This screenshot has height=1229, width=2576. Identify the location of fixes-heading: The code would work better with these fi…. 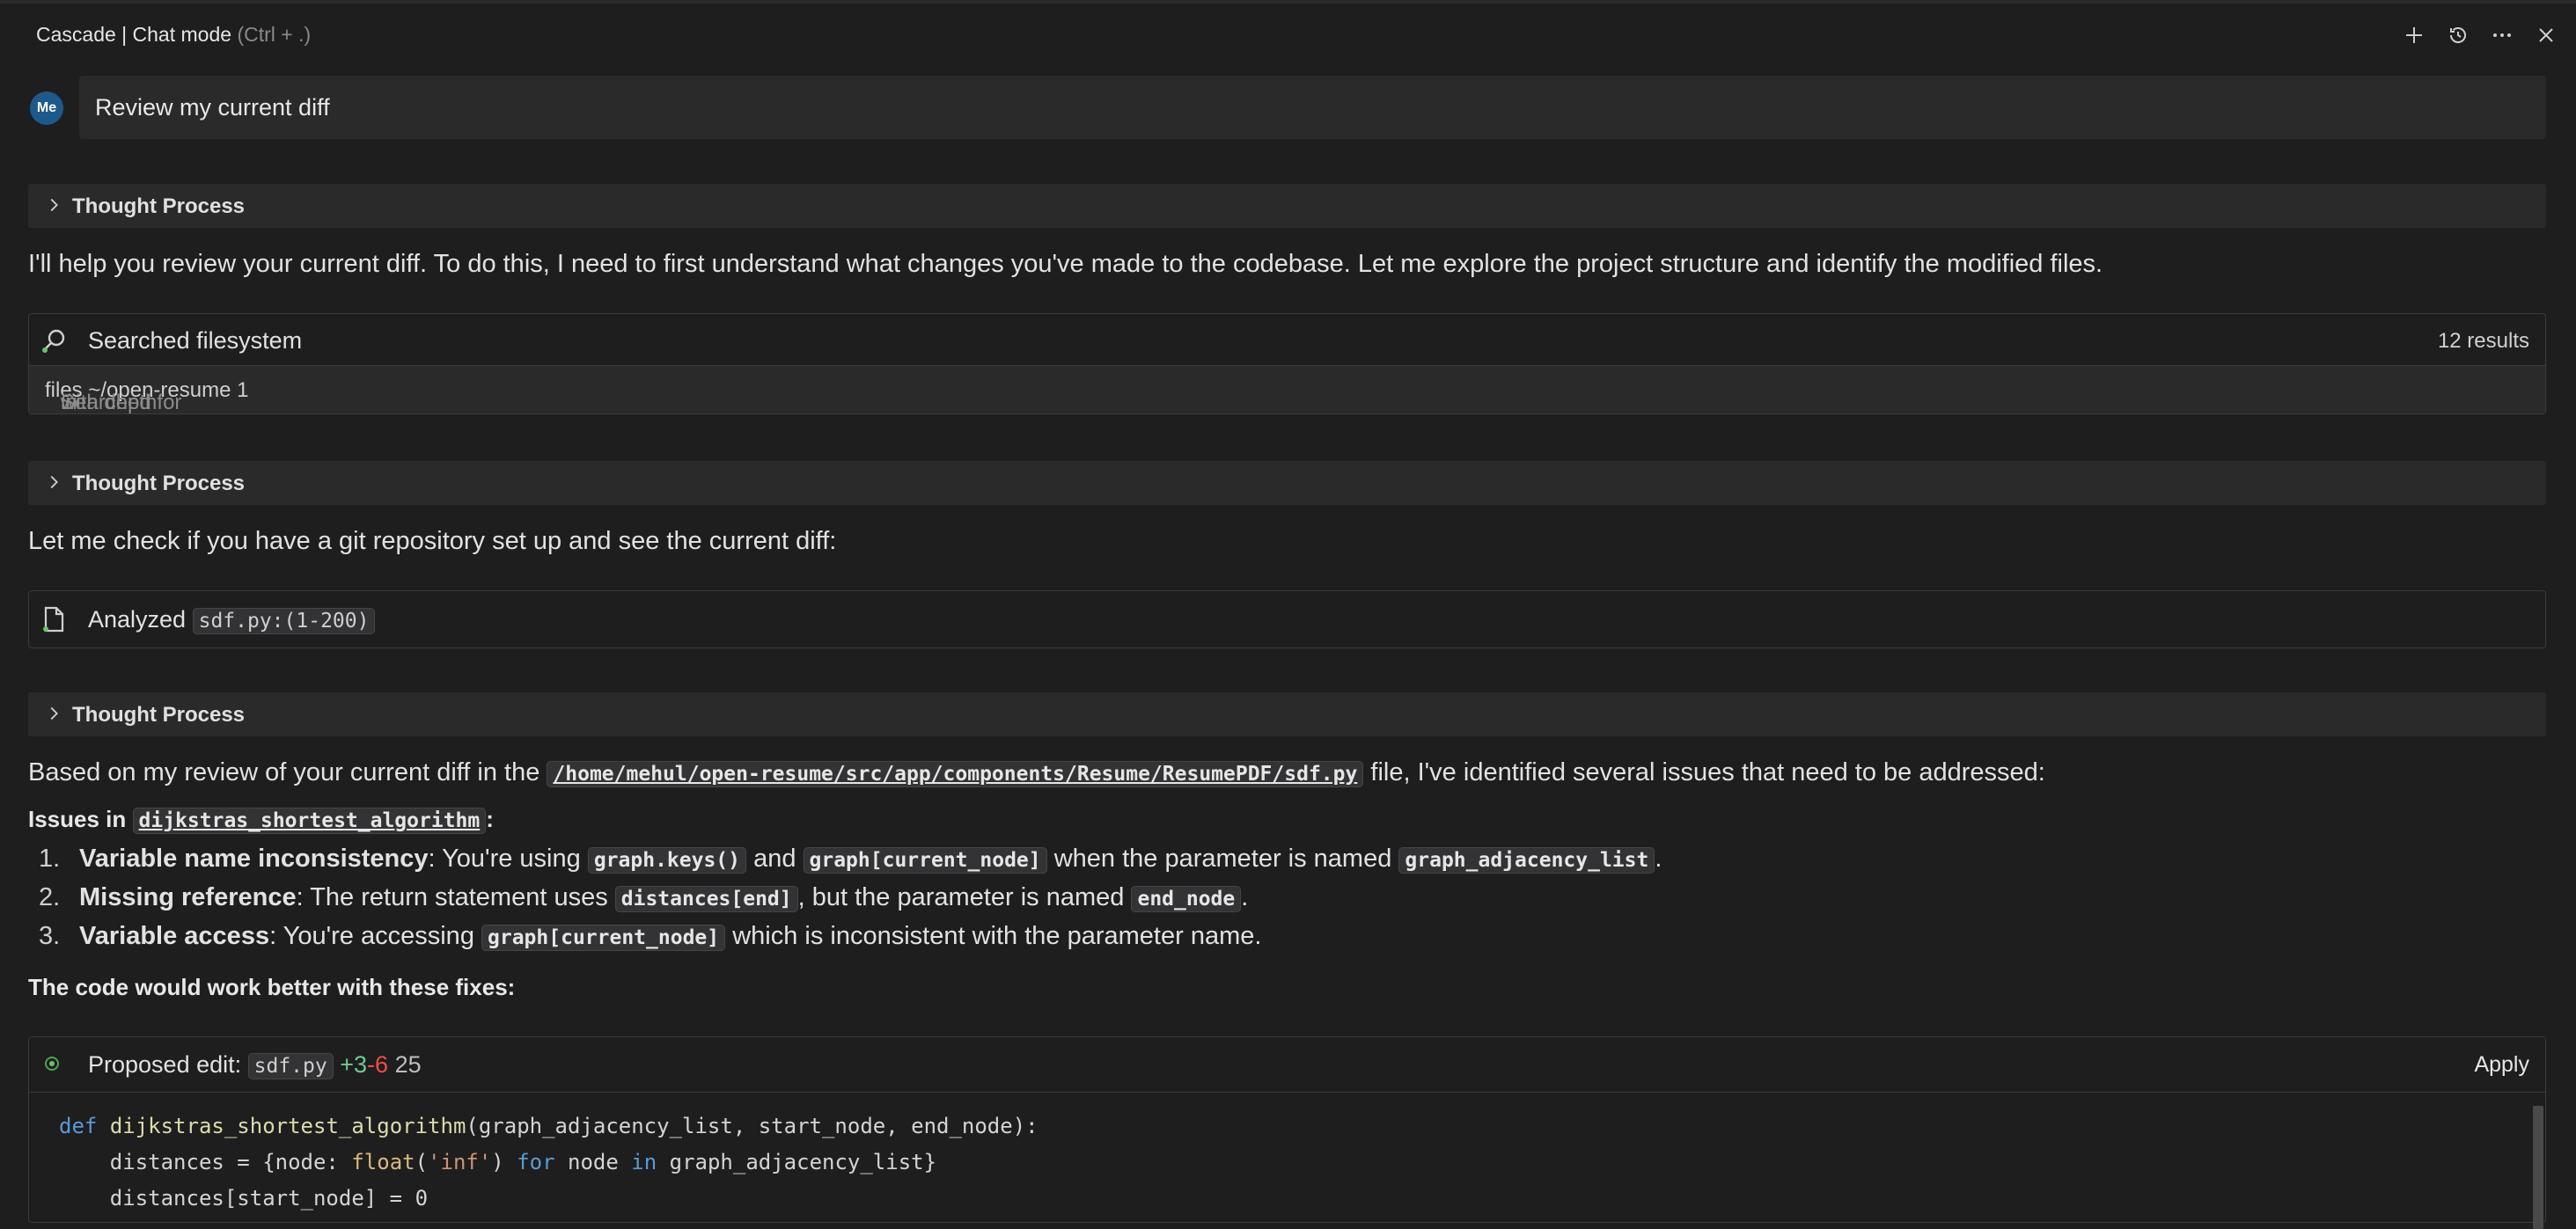
(272, 987).